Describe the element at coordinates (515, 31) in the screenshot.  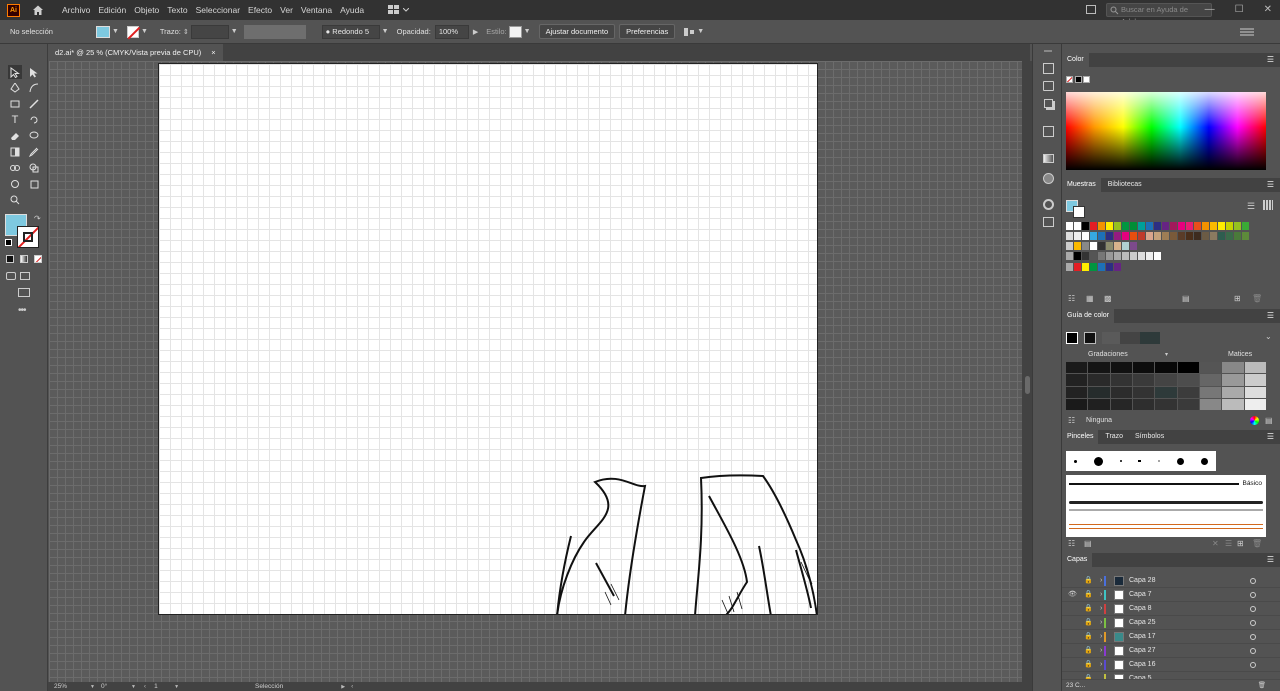
I see `style-swatch` at that location.